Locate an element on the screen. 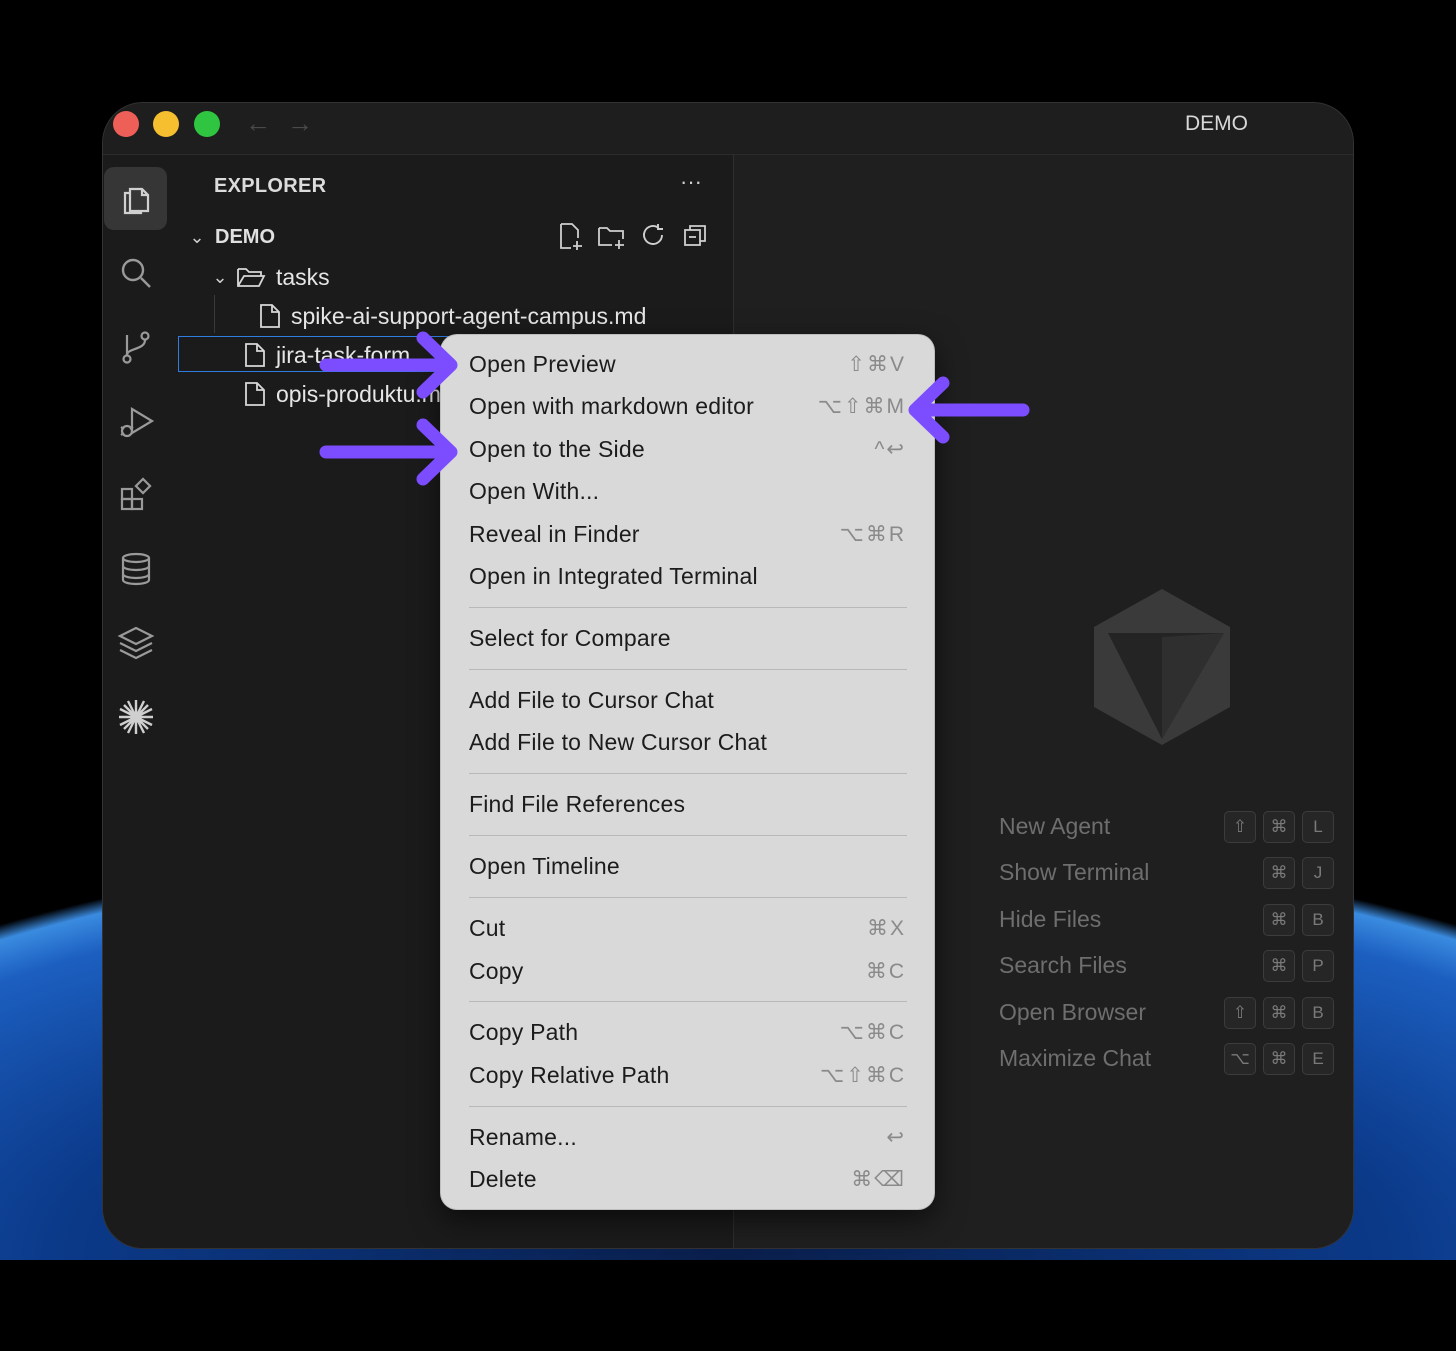 This screenshot has width=1456, height=1351. shortcut-open-browser: Open Browser ⇧ ⌘ B is located at coordinates (1166, 1014).